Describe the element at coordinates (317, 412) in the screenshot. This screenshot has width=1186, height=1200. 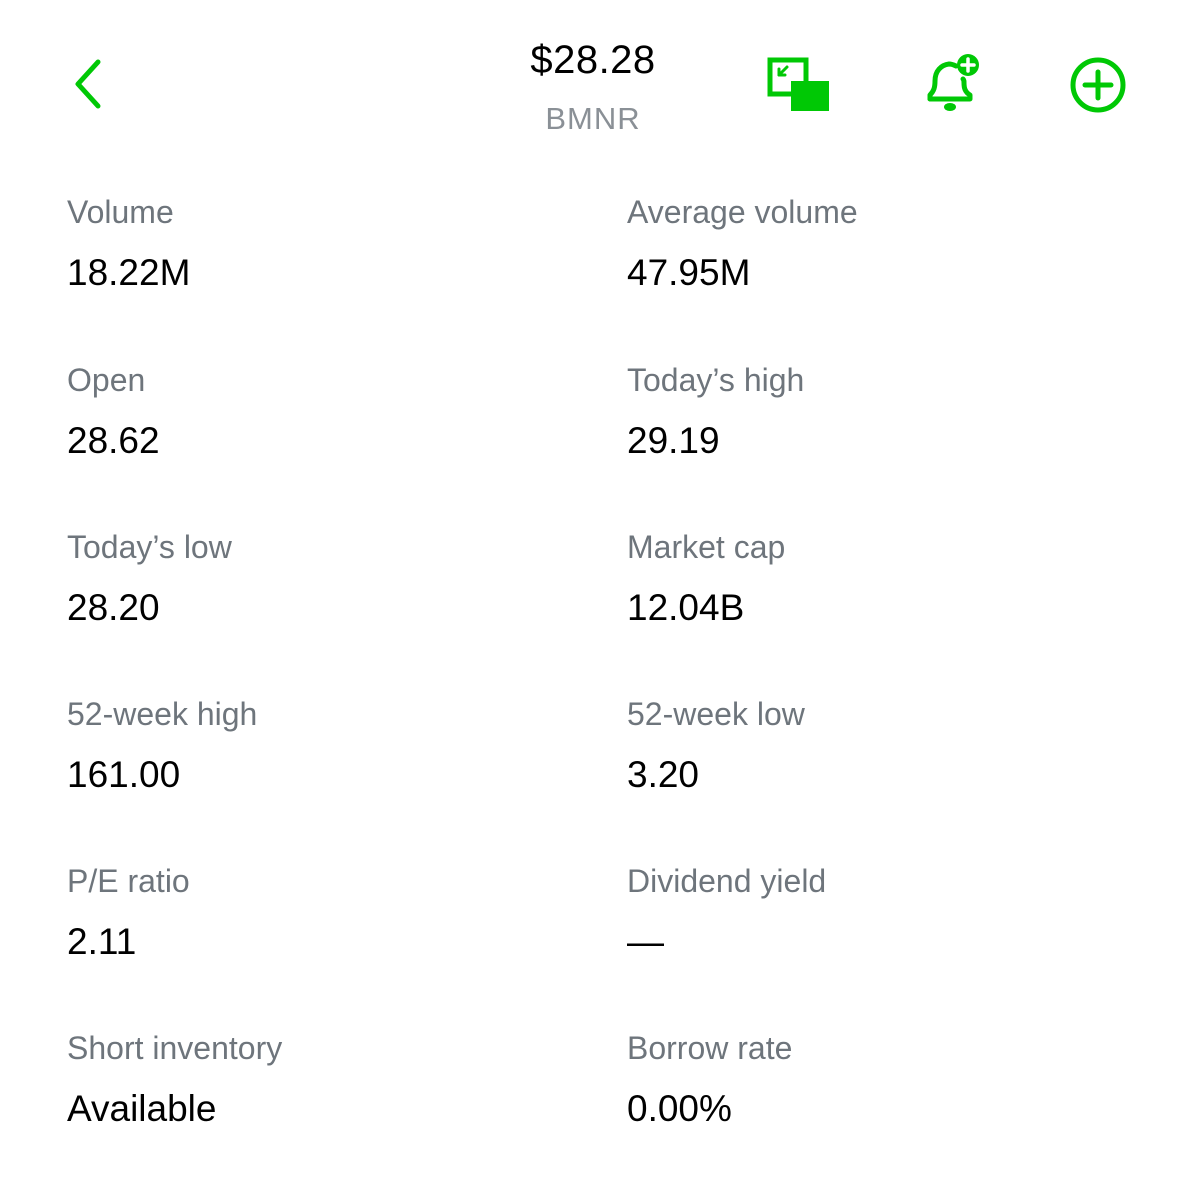
I see `stat-open: Open 28.62` at that location.